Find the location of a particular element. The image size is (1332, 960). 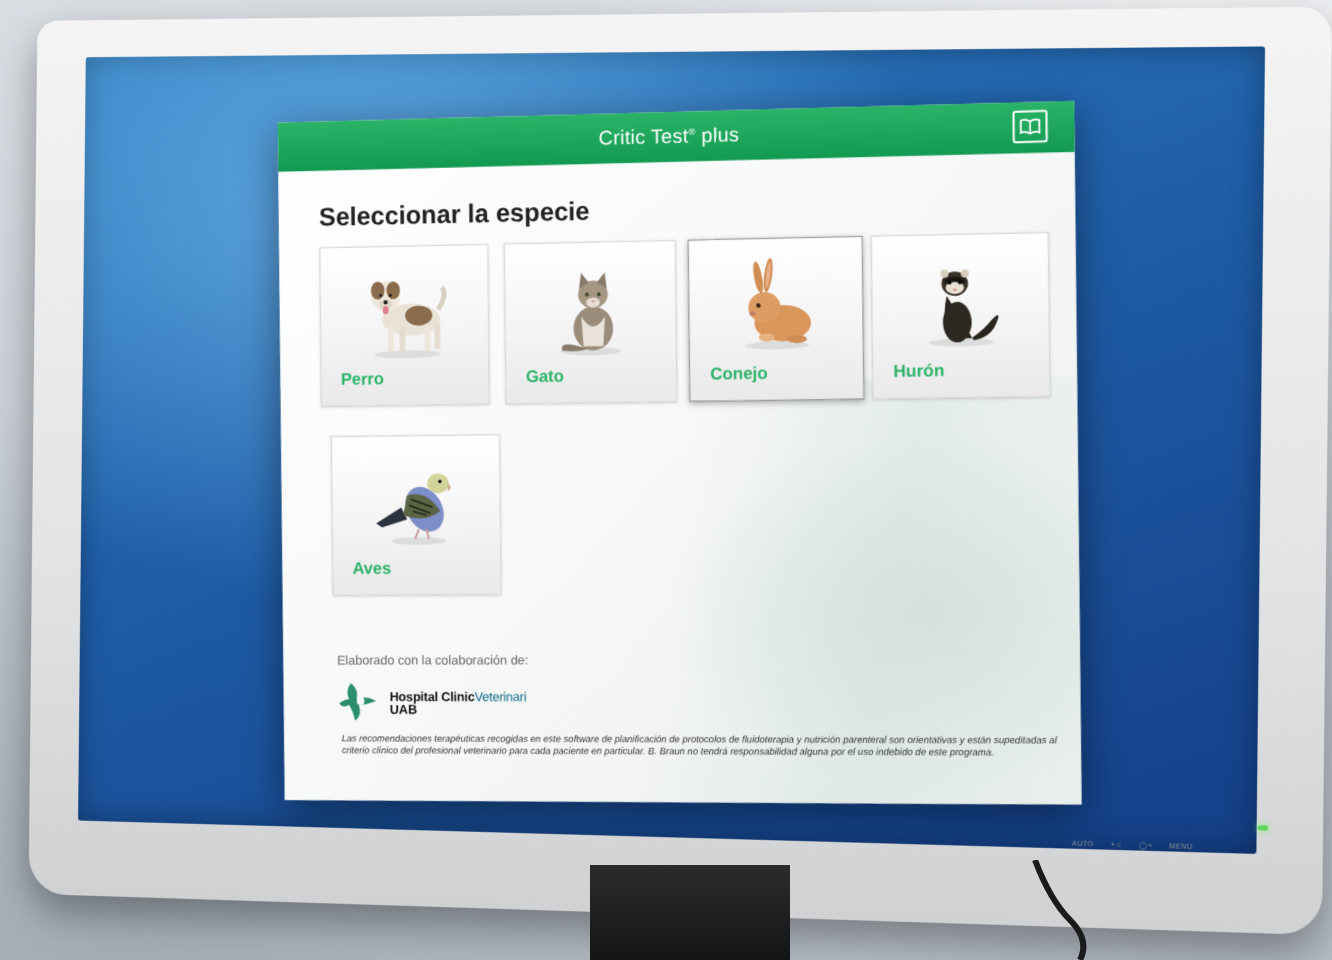

power-led is located at coordinates (1263, 828).